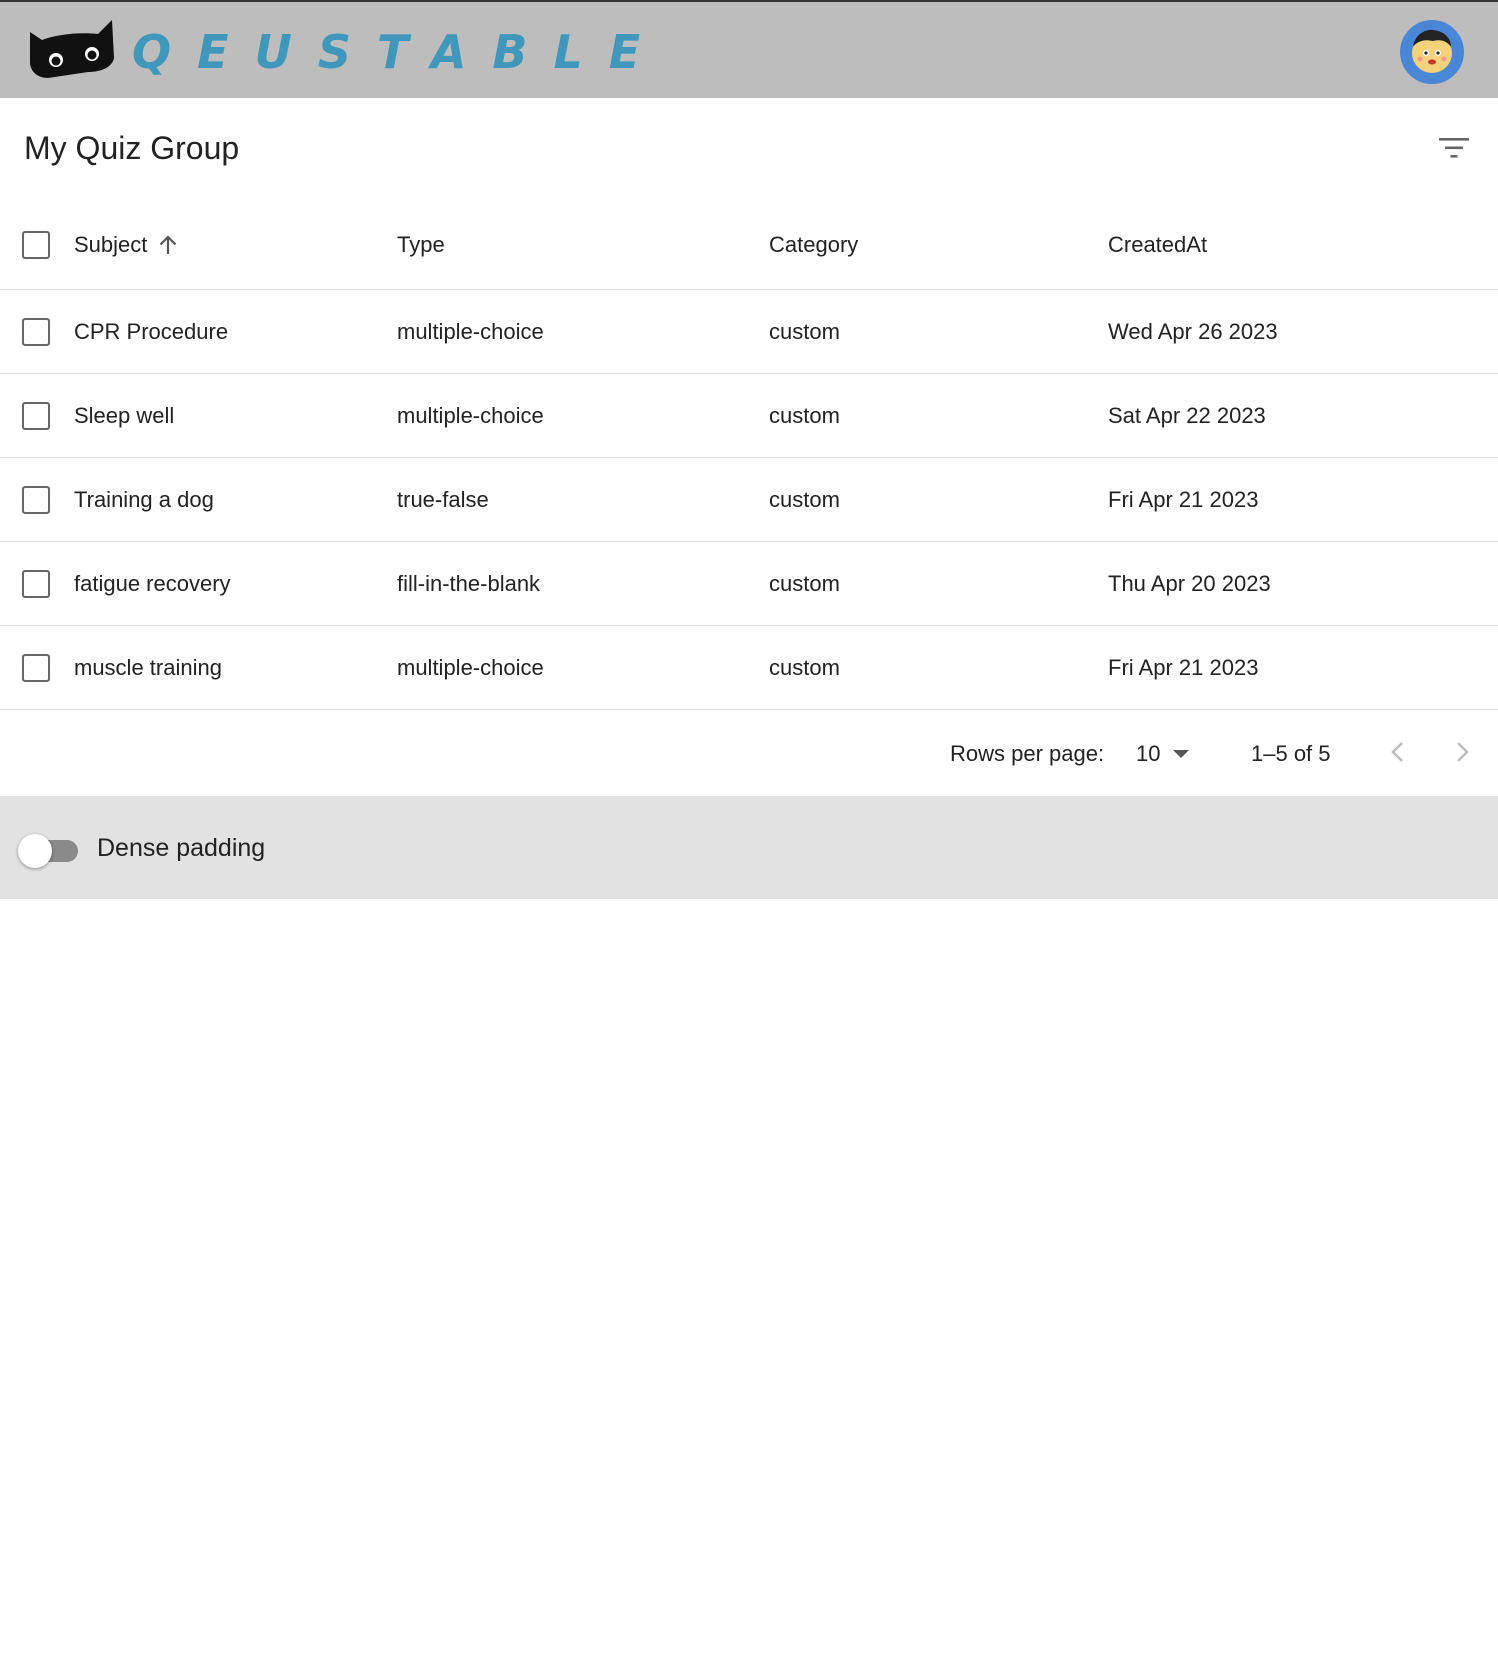  I want to click on user-avatar-icon, so click(1432, 52).